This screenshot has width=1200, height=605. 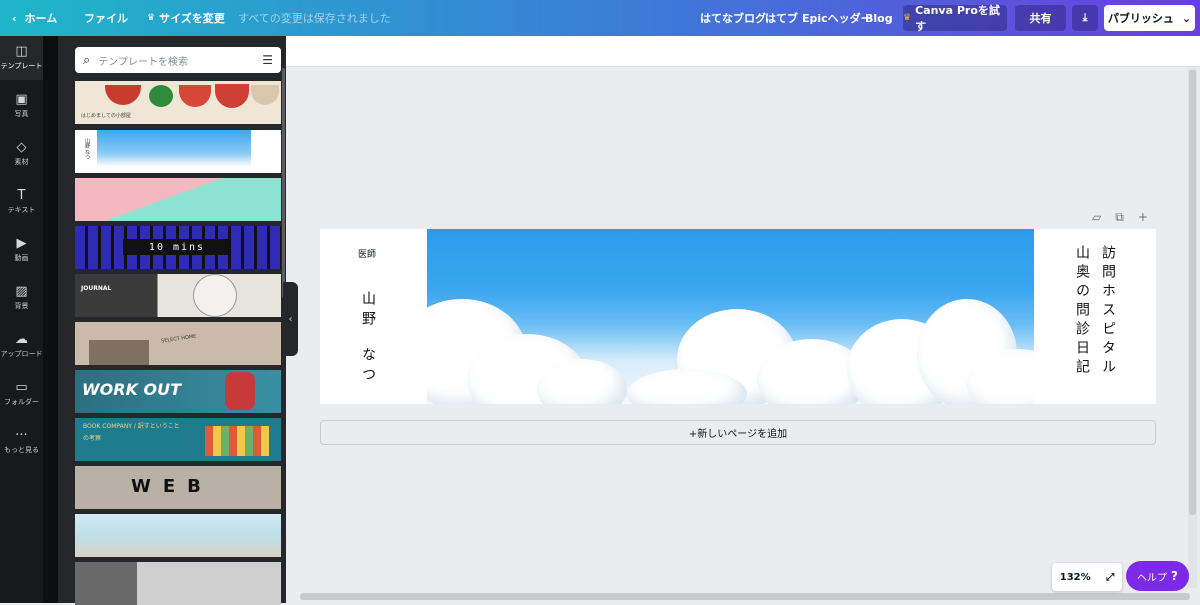 I want to click on link-epic-header: Epicヘッダー, so click(x=837, y=18).